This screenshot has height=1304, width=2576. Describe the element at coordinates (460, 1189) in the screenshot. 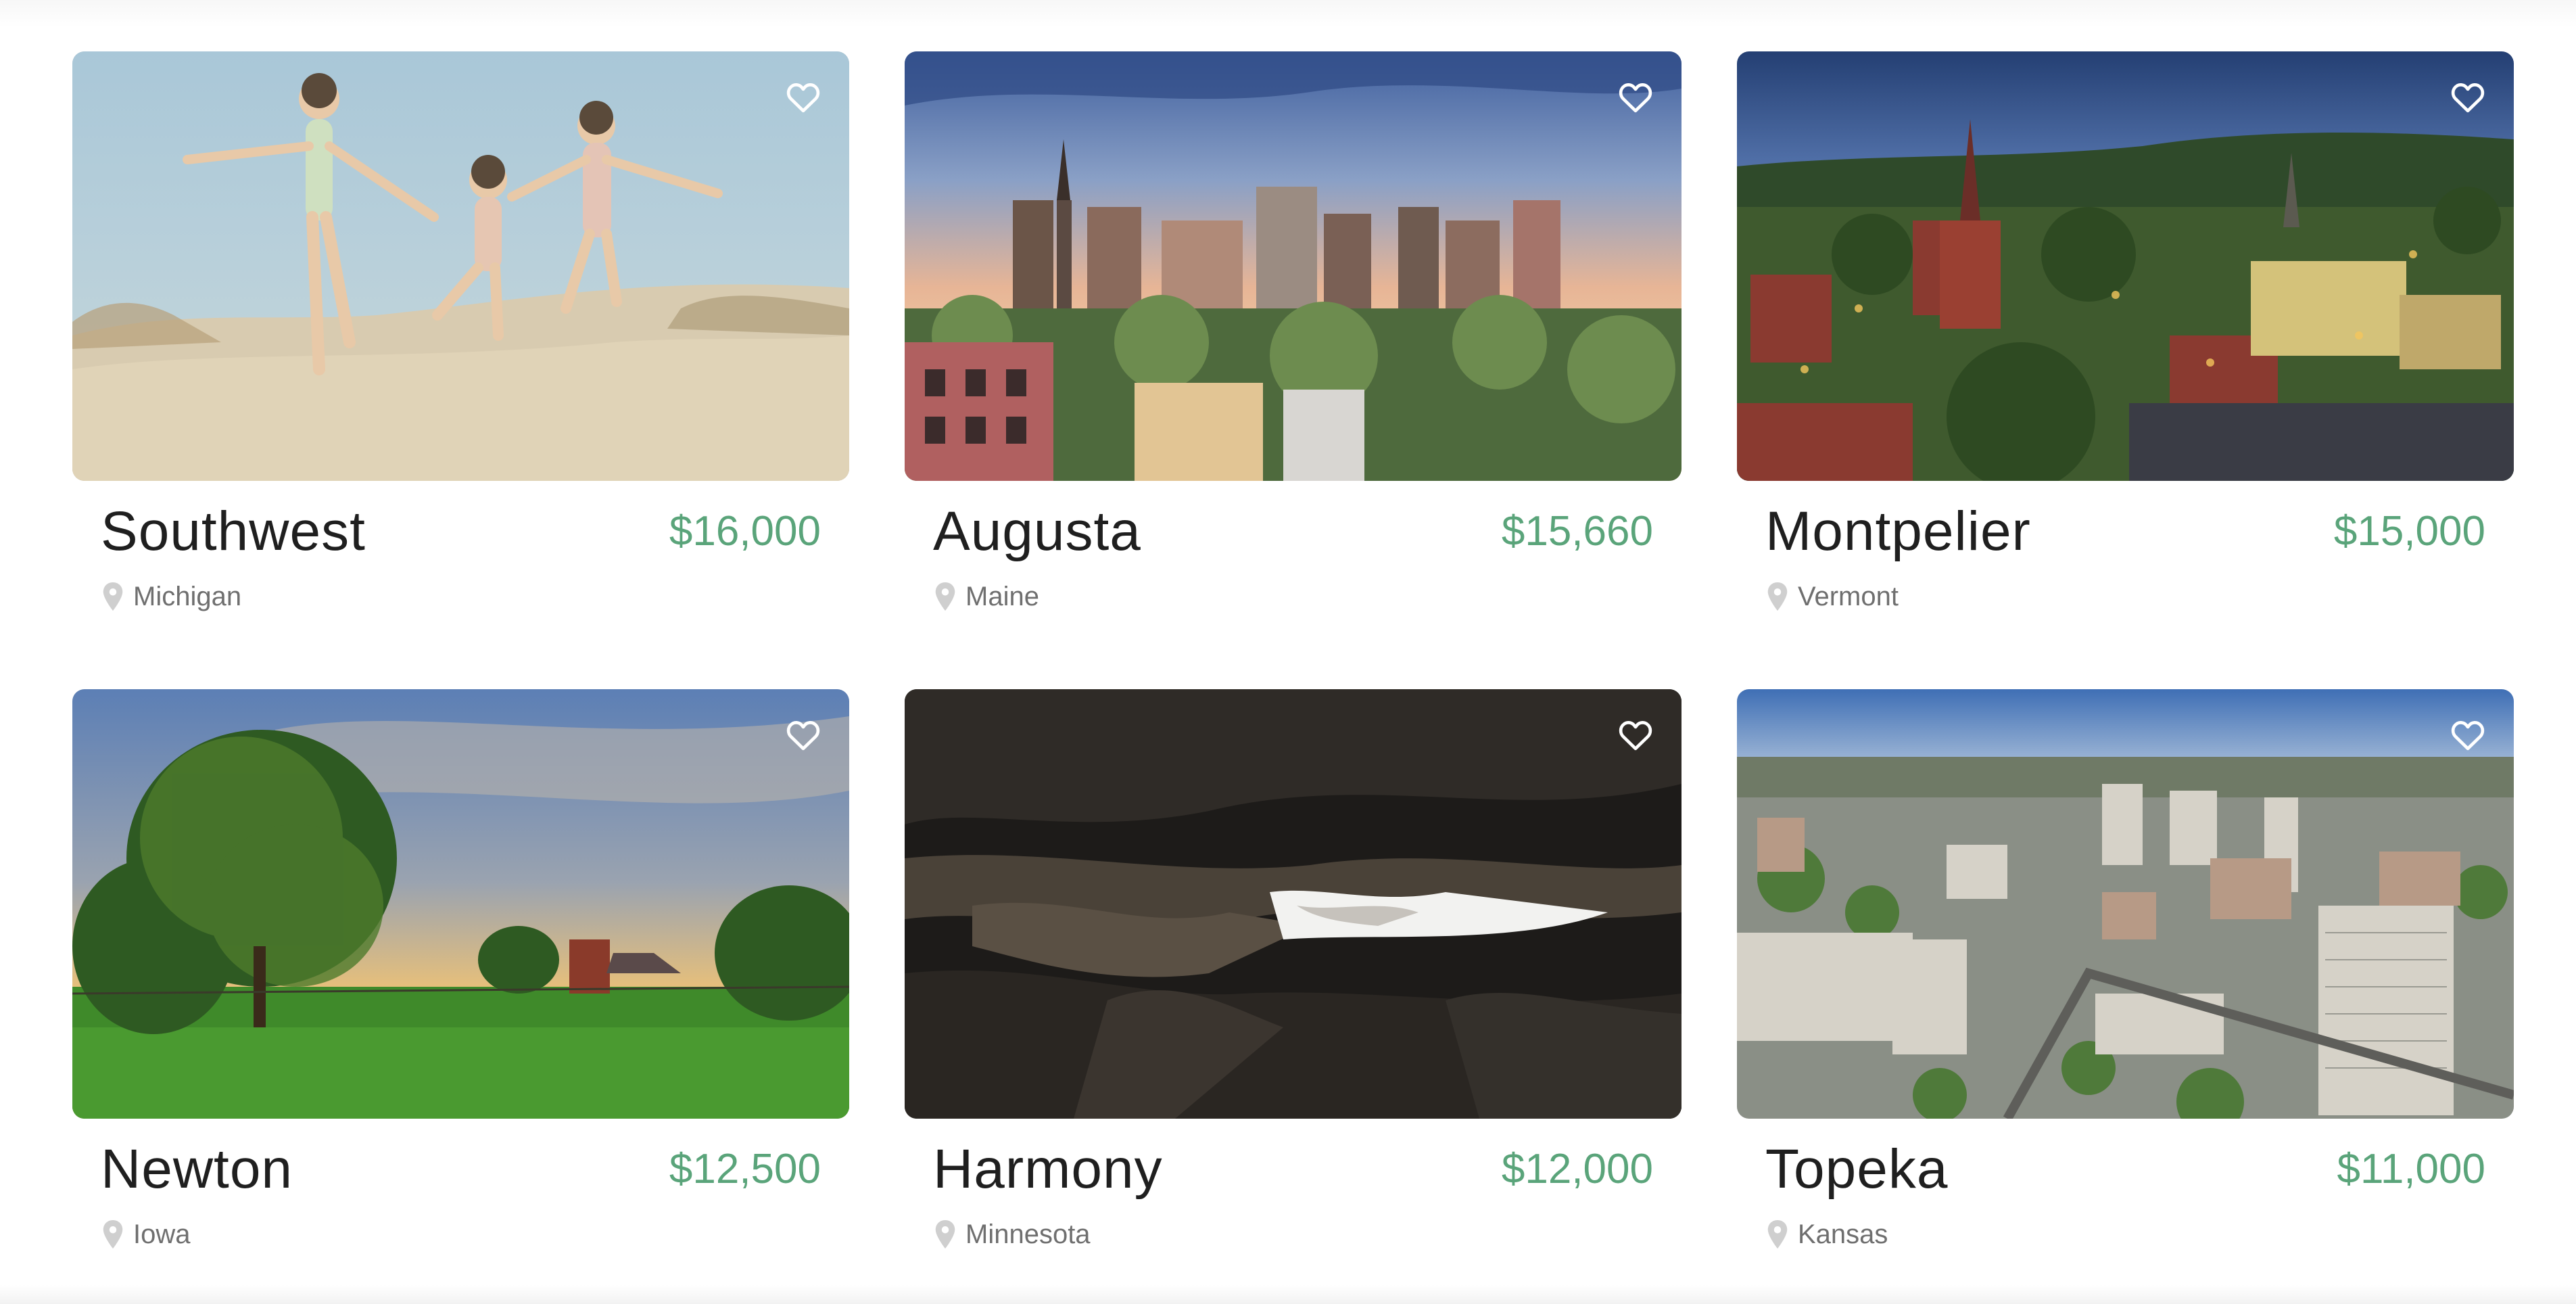

I see `listing-info: Newton $12,500 Iowa` at that location.